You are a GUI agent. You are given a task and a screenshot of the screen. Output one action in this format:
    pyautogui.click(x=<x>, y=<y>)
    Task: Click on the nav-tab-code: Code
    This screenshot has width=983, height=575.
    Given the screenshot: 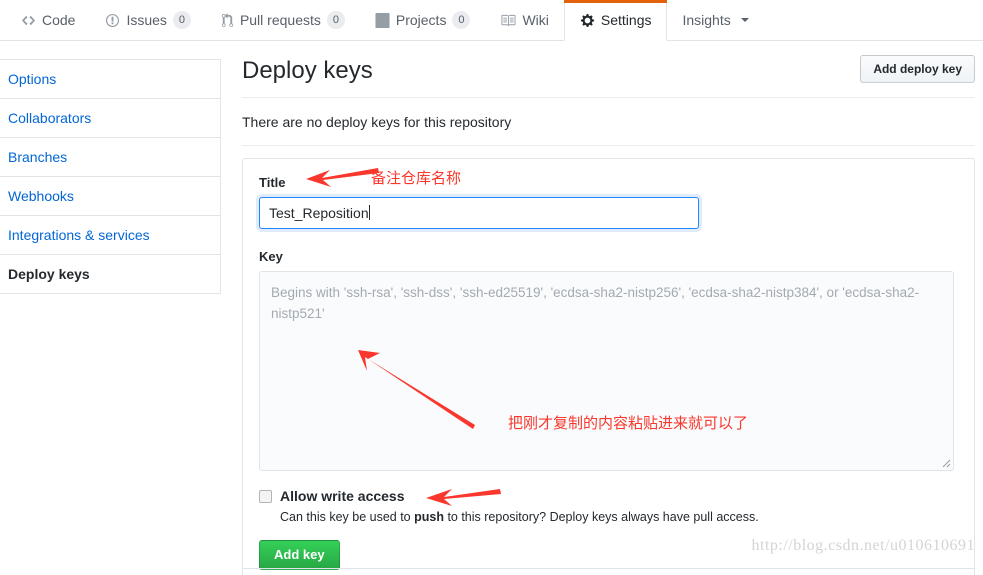 What is the action you would take?
    pyautogui.click(x=48, y=20)
    